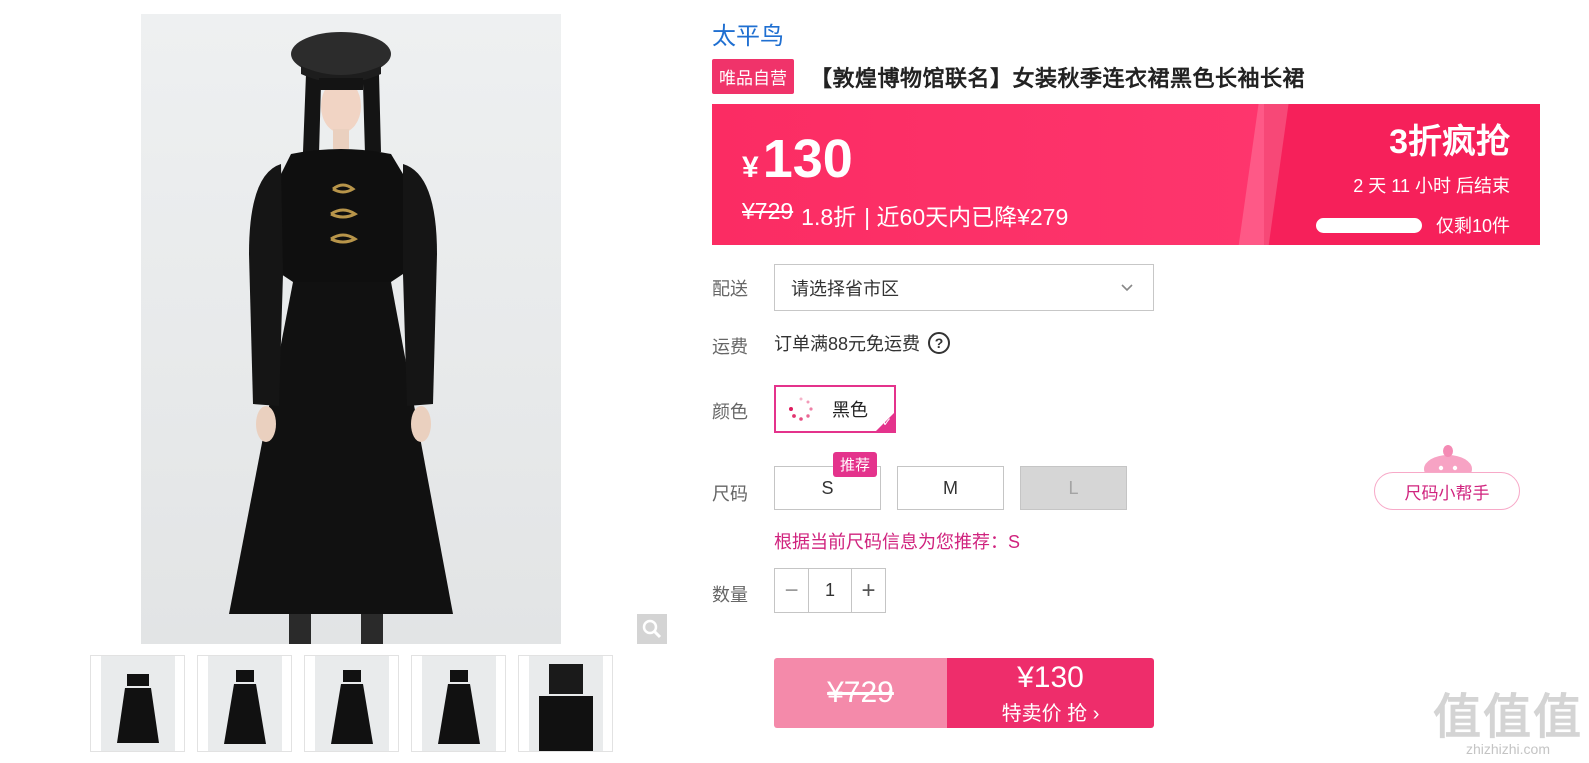 The image size is (1589, 763). I want to click on color-option-label: 黑色, so click(850, 410).